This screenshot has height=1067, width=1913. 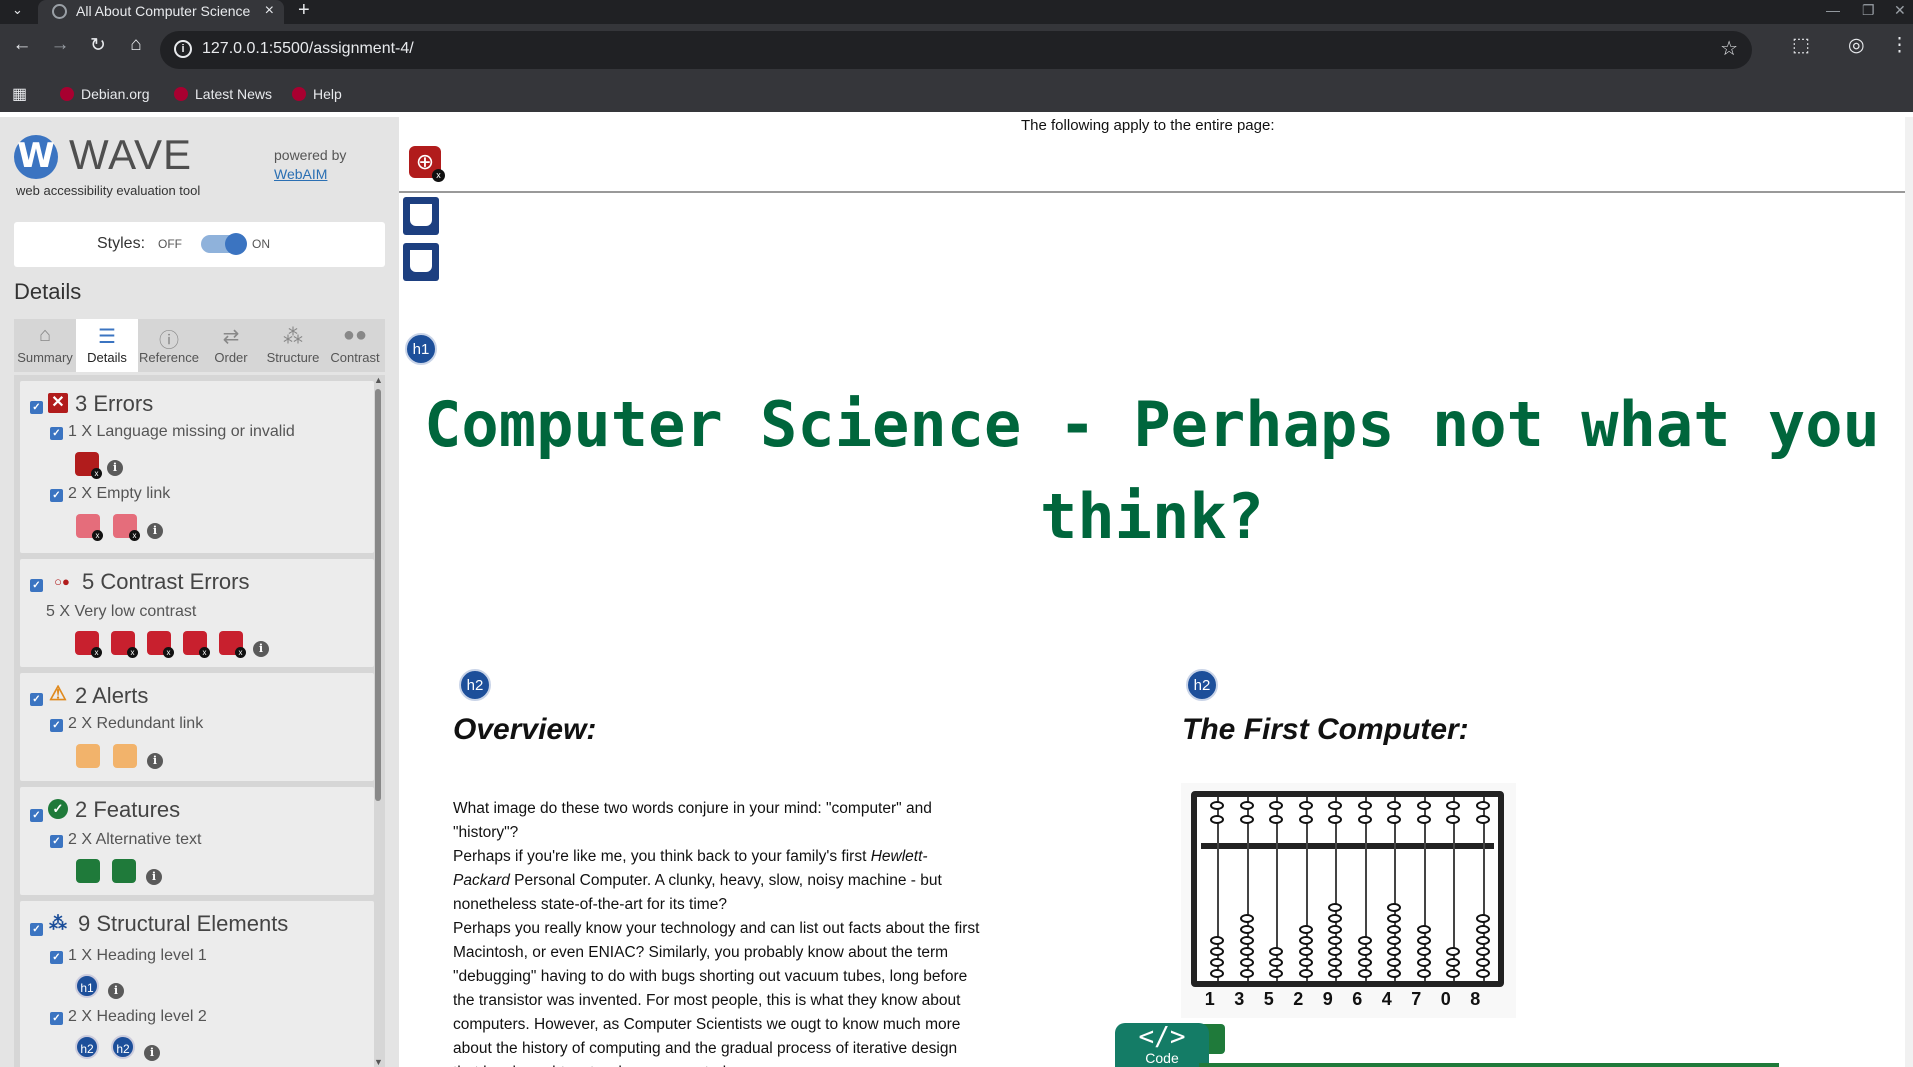 I want to click on page-scrollbar, so click(x=1909, y=592).